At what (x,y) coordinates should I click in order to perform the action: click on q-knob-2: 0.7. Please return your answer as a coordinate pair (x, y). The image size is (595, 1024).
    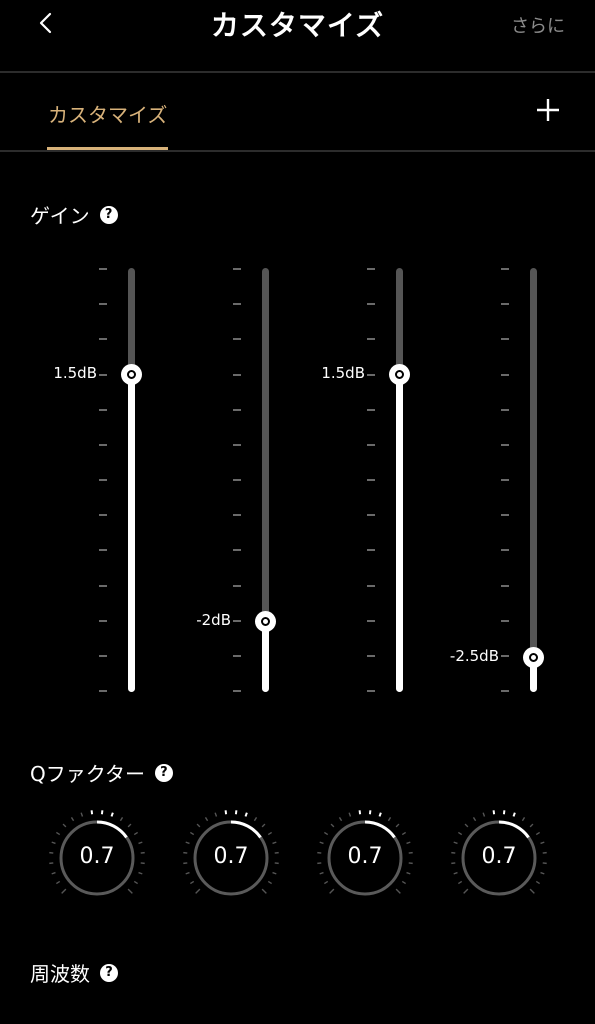
    Looking at the image, I should click on (231, 858).